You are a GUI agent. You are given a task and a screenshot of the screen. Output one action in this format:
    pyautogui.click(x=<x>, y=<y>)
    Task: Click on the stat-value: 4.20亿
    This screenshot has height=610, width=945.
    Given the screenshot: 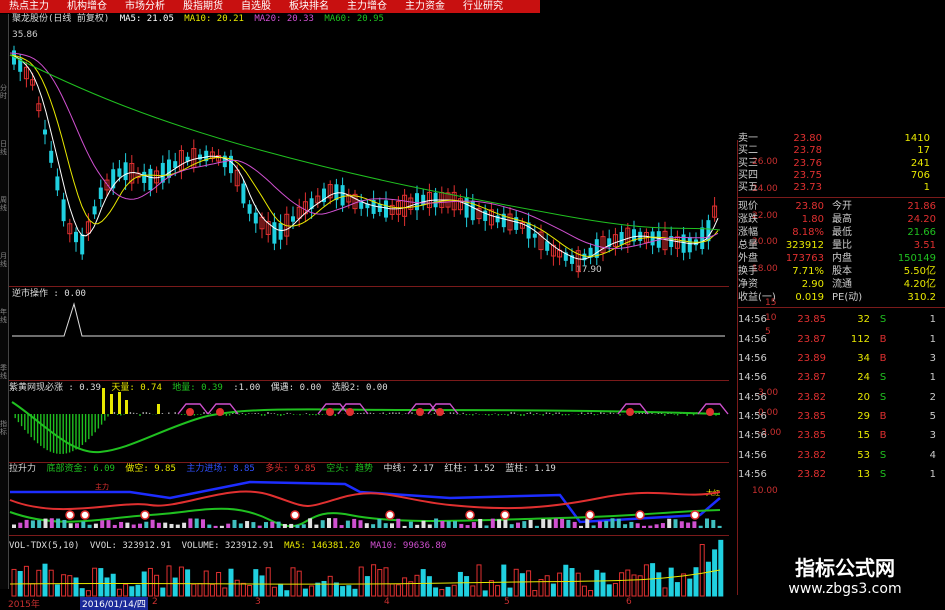 What is the action you would take?
    pyautogui.click(x=919, y=285)
    